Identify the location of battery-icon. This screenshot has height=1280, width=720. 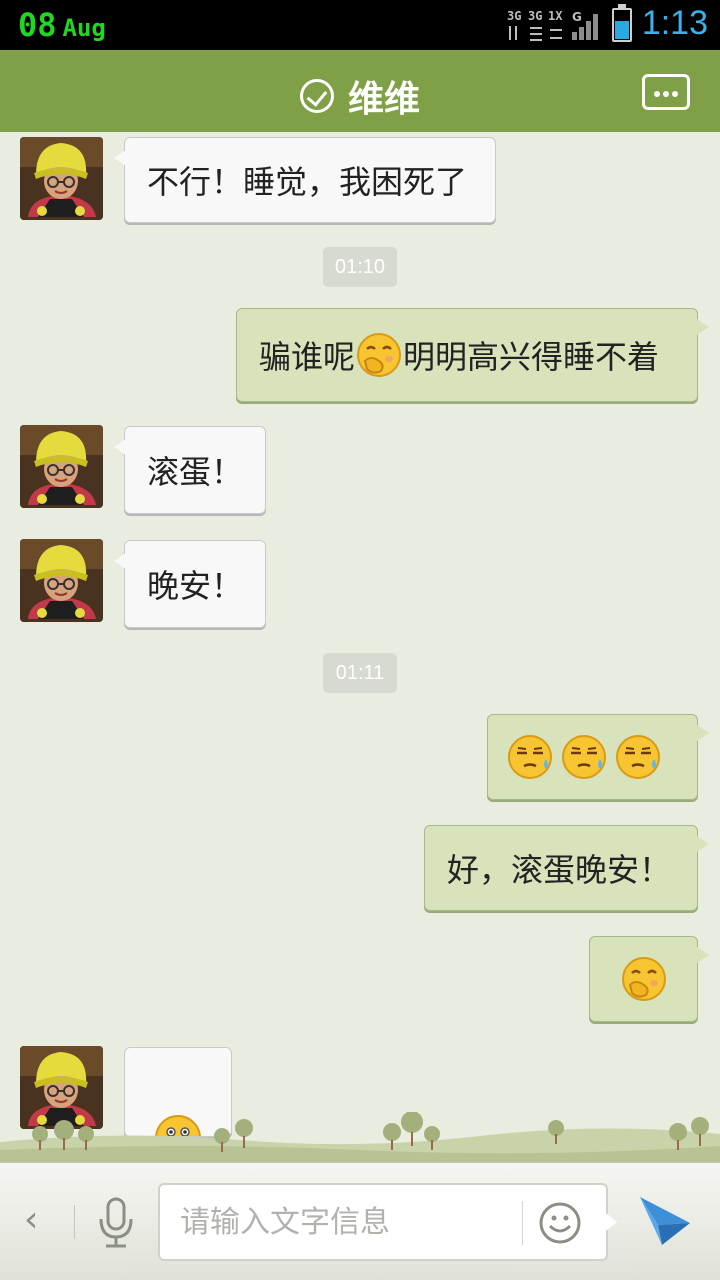
(622, 23).